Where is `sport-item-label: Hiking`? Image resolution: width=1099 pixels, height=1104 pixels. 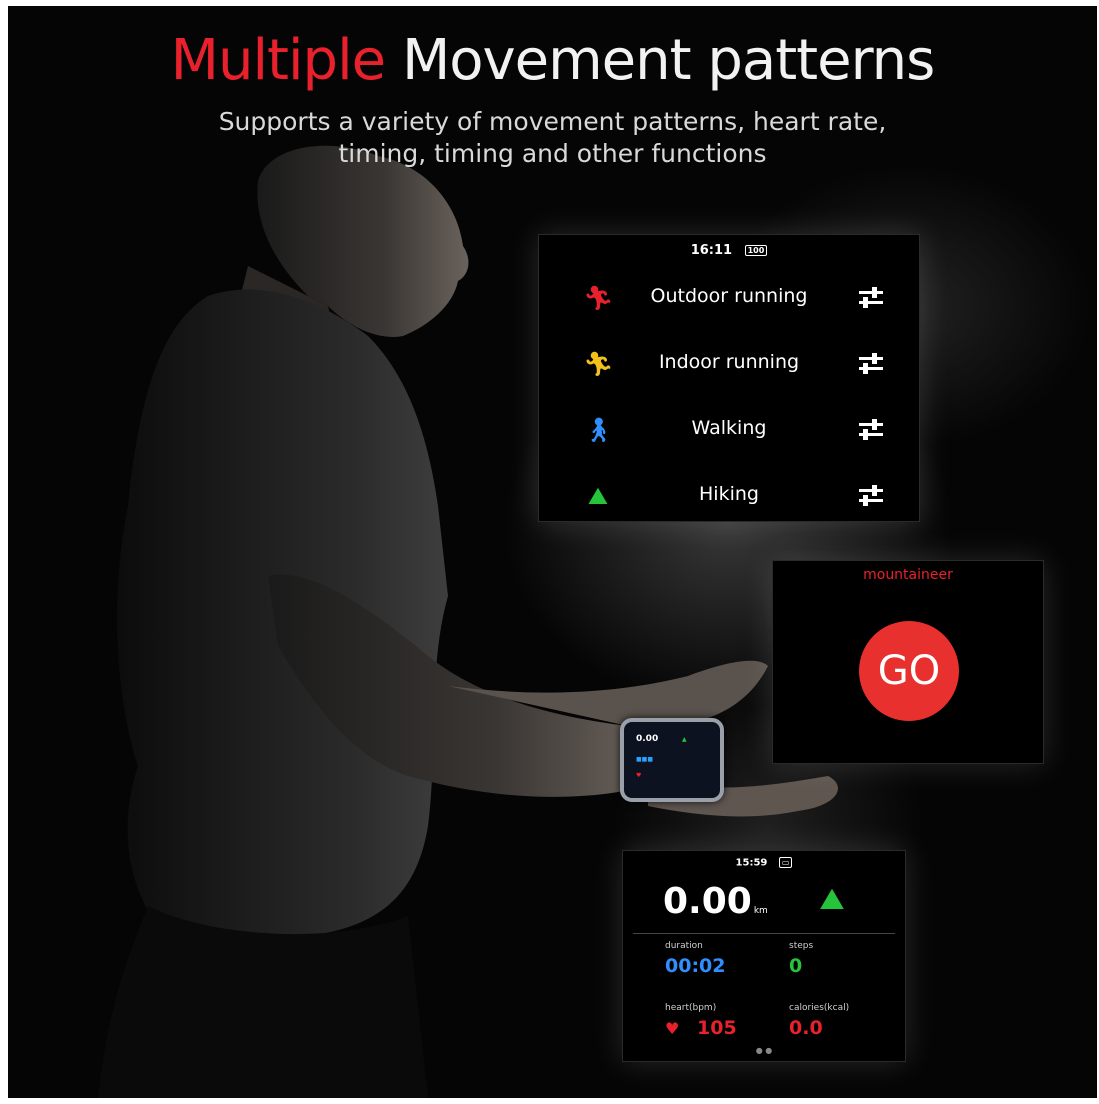
sport-item-label: Hiking is located at coordinates (729, 494).